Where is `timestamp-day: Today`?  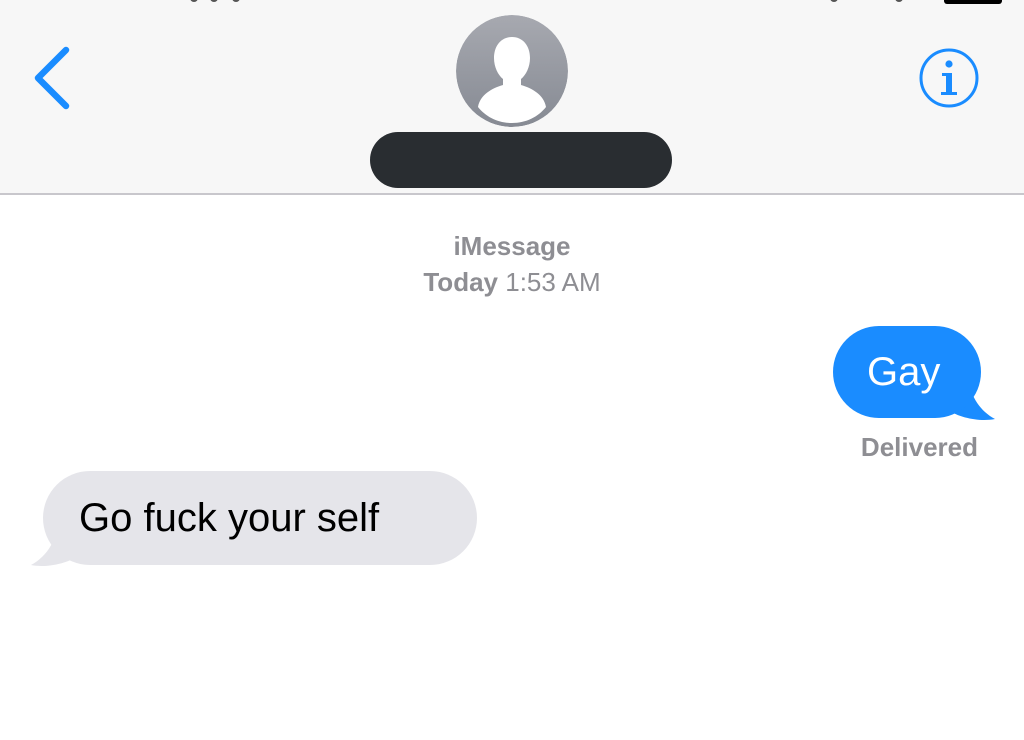 timestamp-day: Today is located at coordinates (460, 282).